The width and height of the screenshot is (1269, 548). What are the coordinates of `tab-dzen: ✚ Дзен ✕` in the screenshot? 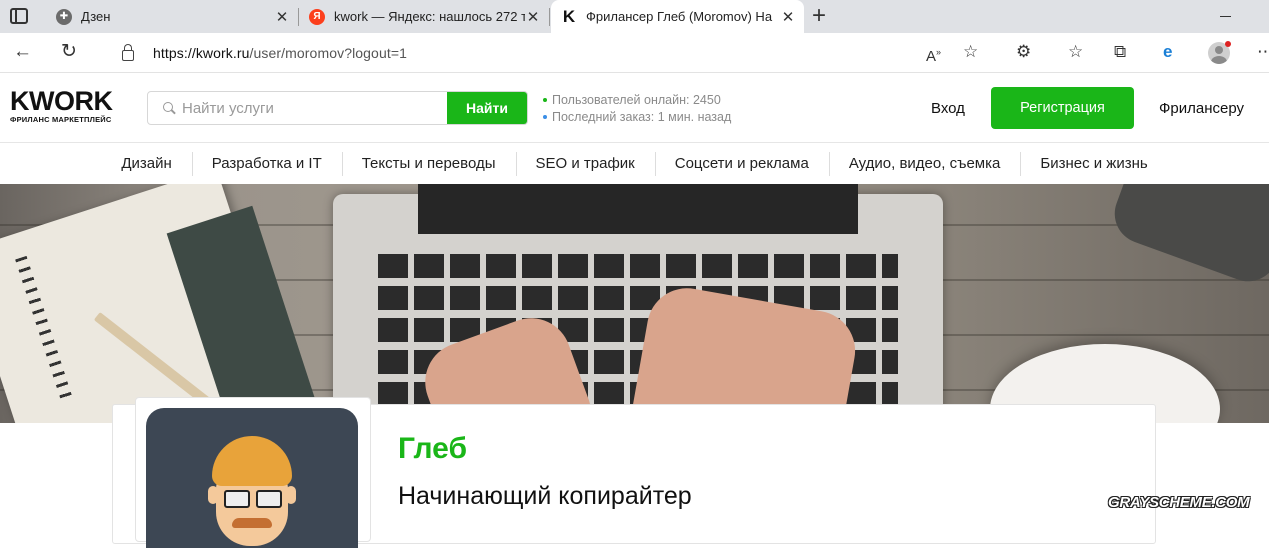 It's located at (172, 16).